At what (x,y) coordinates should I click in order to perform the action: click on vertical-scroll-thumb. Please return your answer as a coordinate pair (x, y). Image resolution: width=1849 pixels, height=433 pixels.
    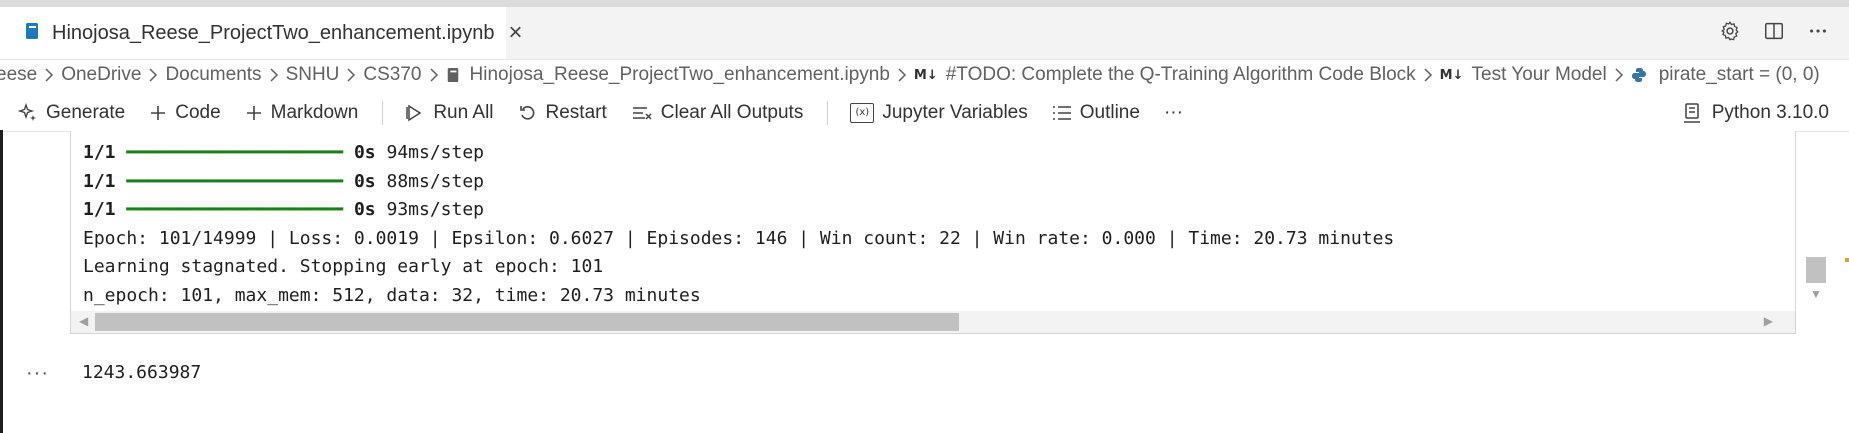
    Looking at the image, I should click on (1816, 270).